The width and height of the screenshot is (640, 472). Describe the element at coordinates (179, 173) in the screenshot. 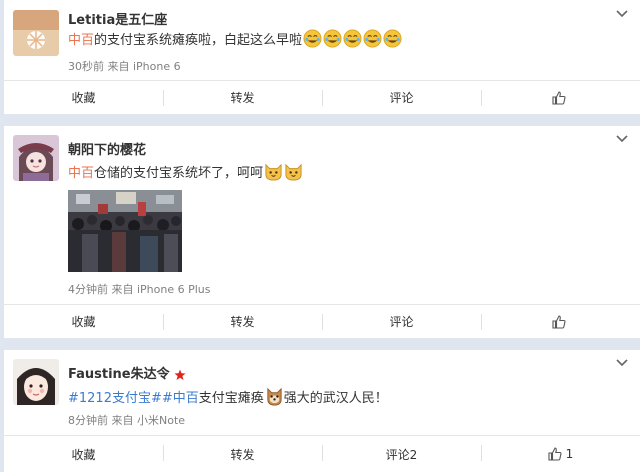

I see `post-body: 仓储的支付宝系统坏了，呵呵` at that location.